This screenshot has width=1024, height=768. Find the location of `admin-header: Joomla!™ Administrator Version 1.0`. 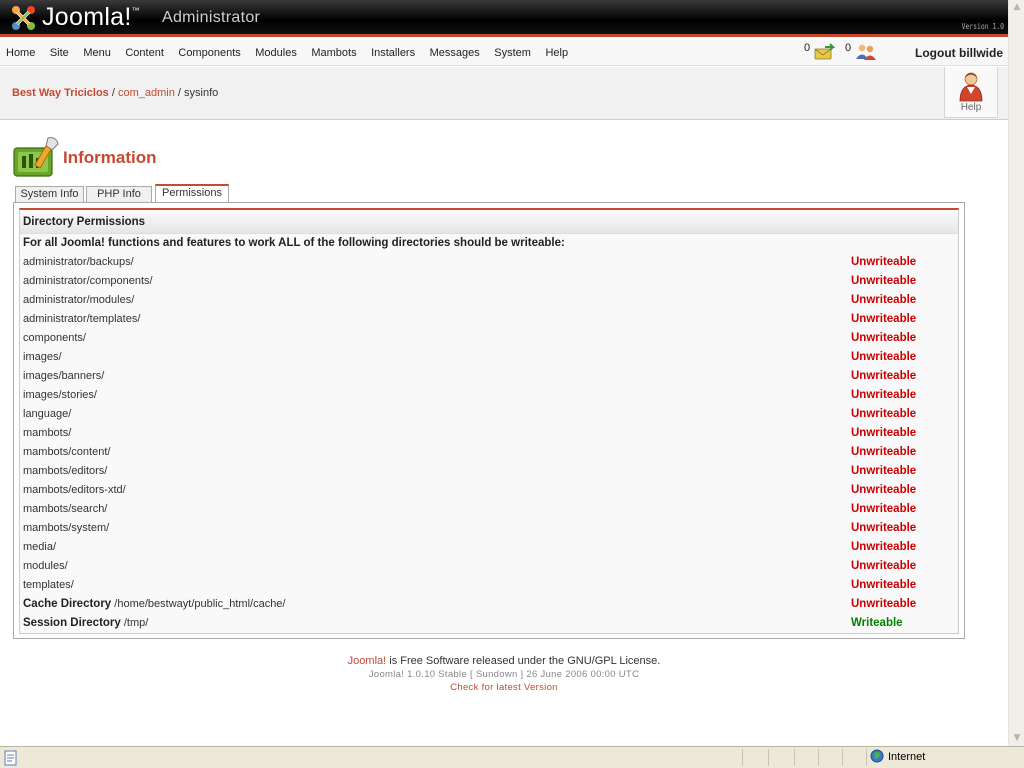

admin-header: Joomla!™ Administrator Version 1.0 is located at coordinates (504, 18).